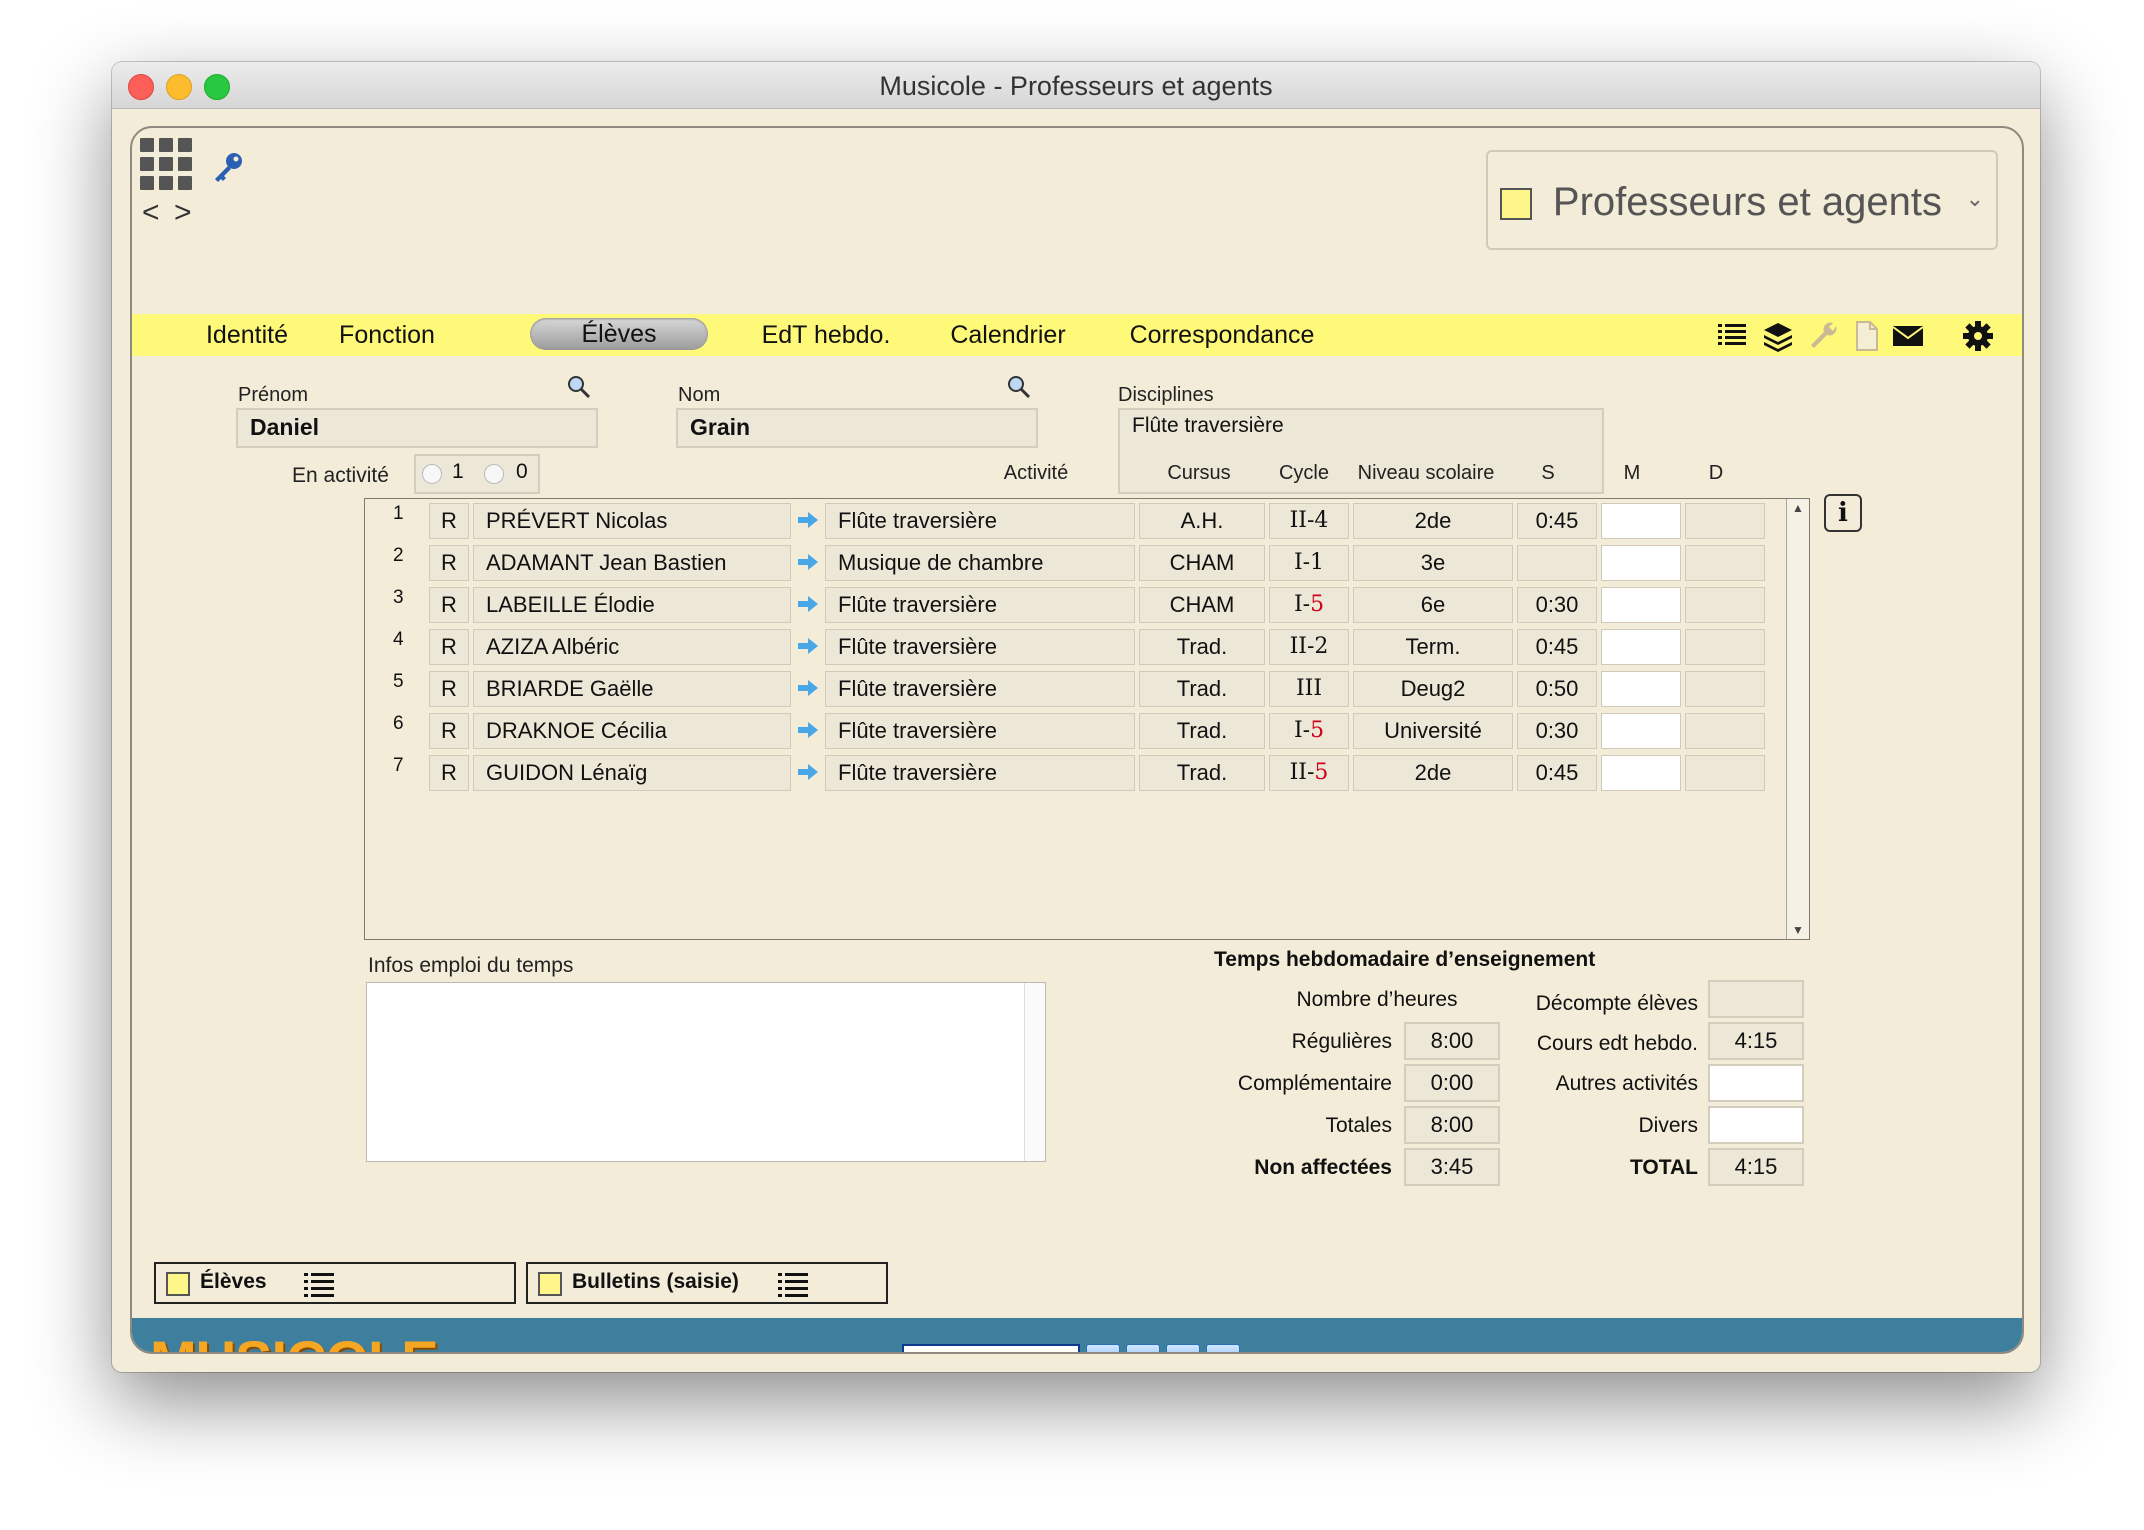 This screenshot has width=2144, height=1530. Describe the element at coordinates (1756, 1083) in the screenshot. I see `autres-value` at that location.